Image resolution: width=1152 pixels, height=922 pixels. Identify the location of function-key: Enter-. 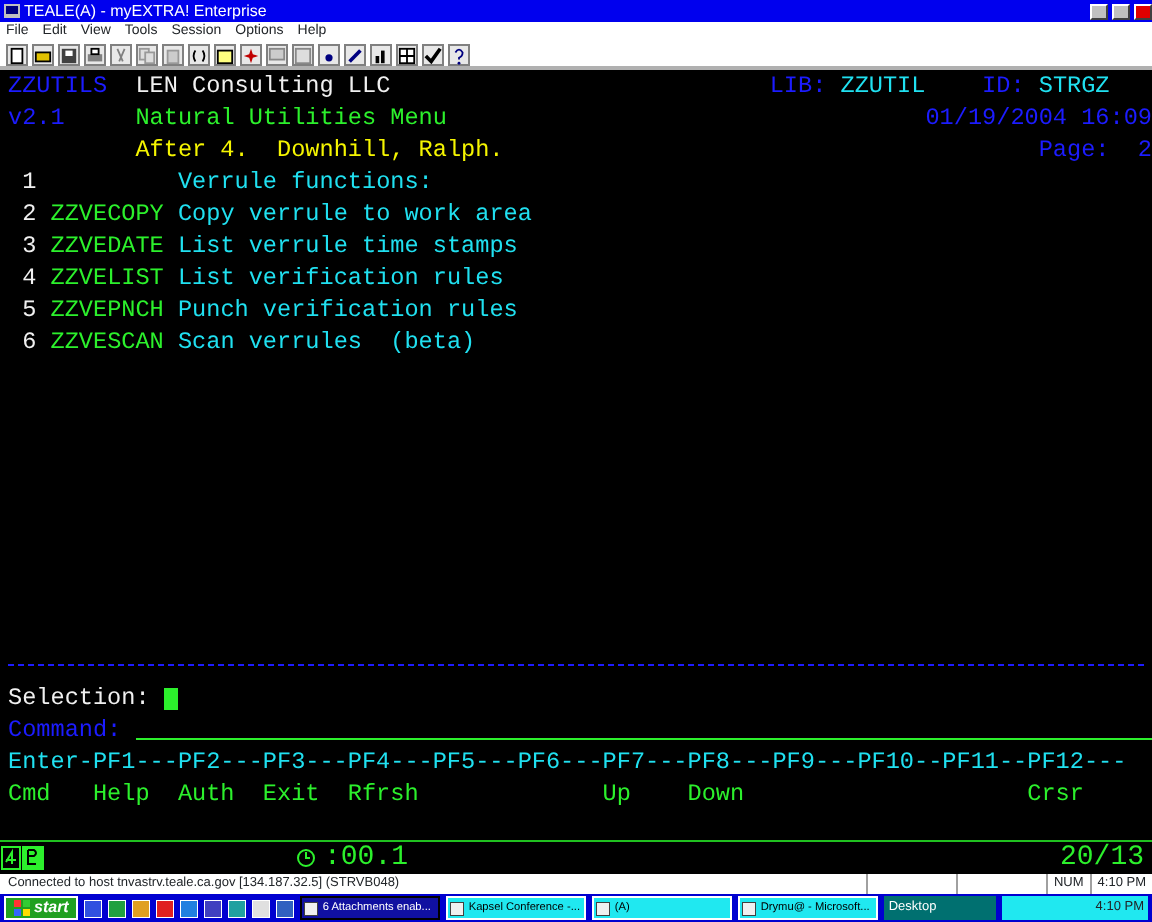
(50, 762).